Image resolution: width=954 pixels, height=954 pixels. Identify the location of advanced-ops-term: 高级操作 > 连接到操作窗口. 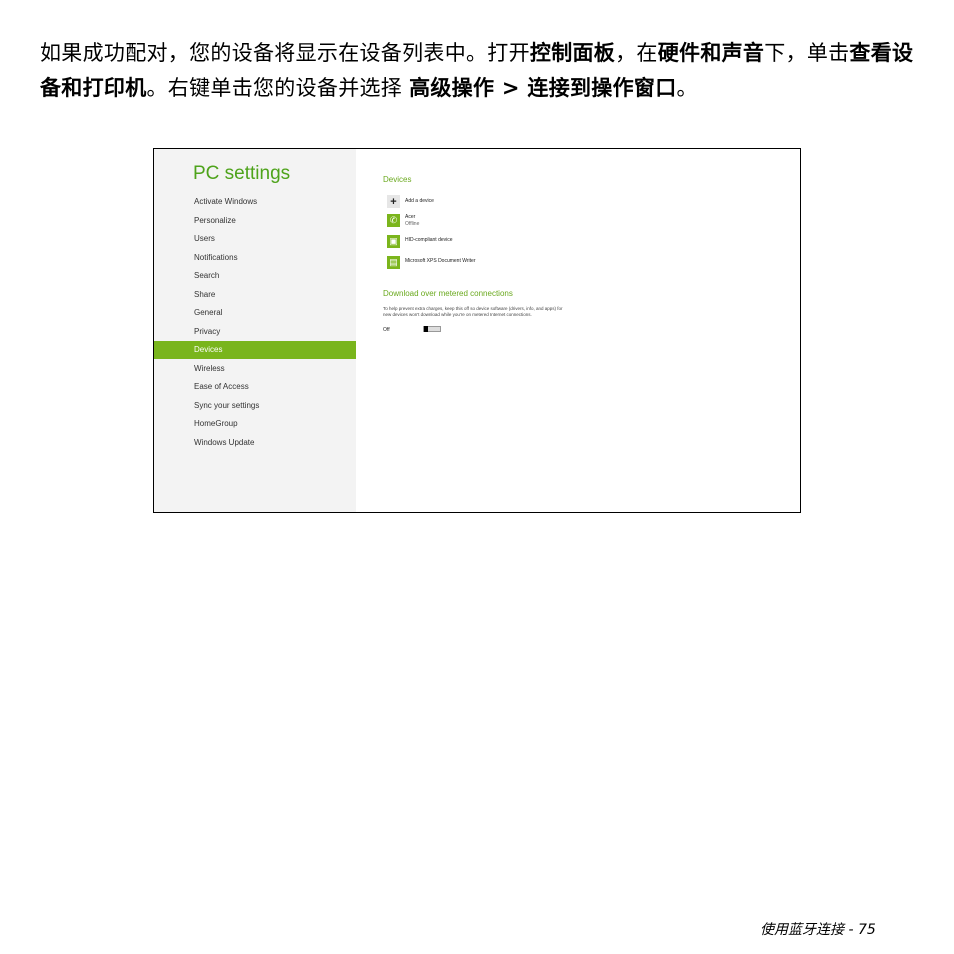
(543, 88).